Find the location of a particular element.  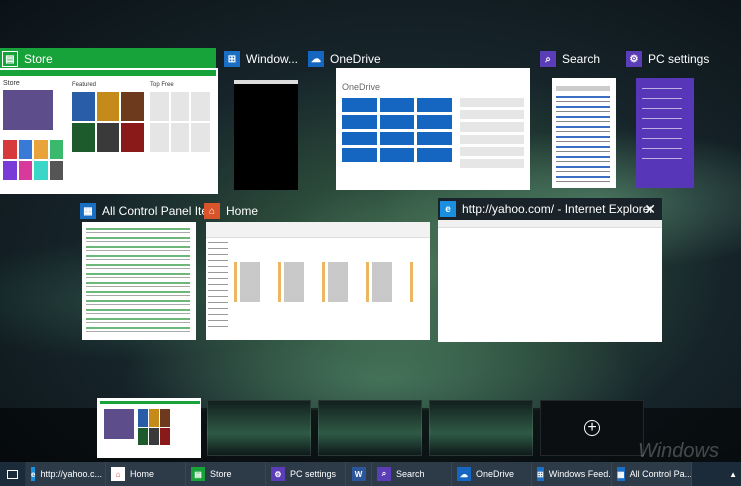

taskbar-item-pc-settings: ⚙ PC settings is located at coordinates (306, 474).